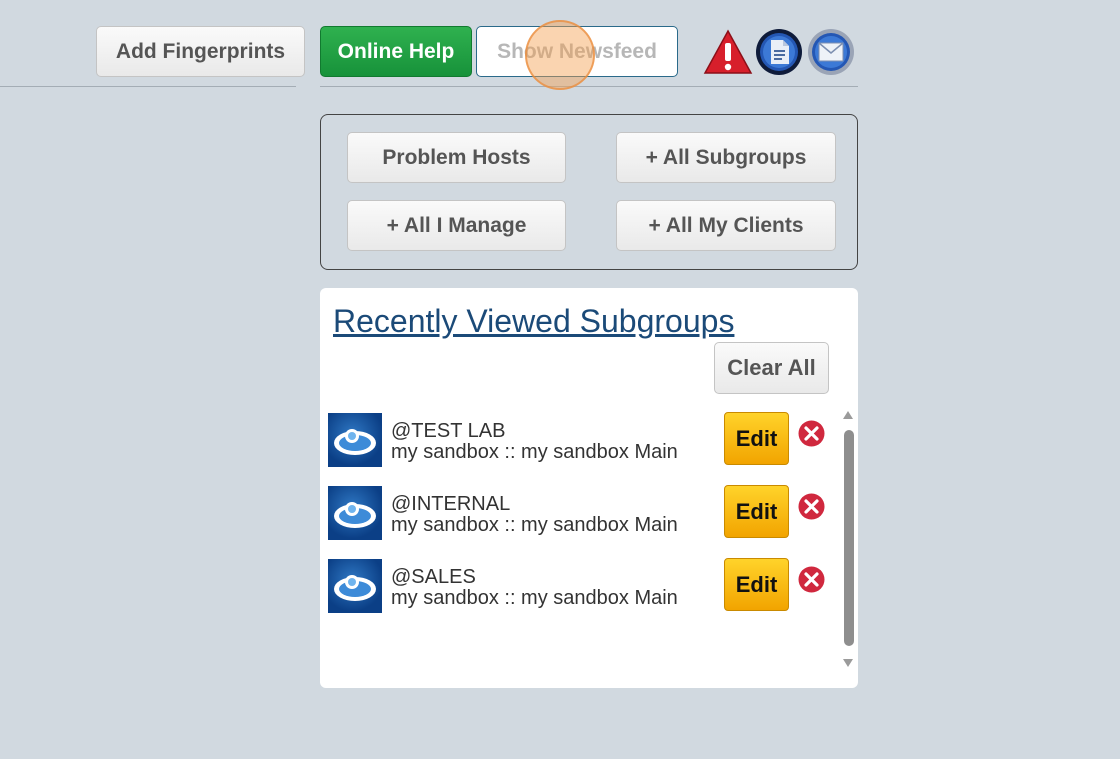 This screenshot has height=759, width=1120. I want to click on scroll-up-icon, so click(848, 415).